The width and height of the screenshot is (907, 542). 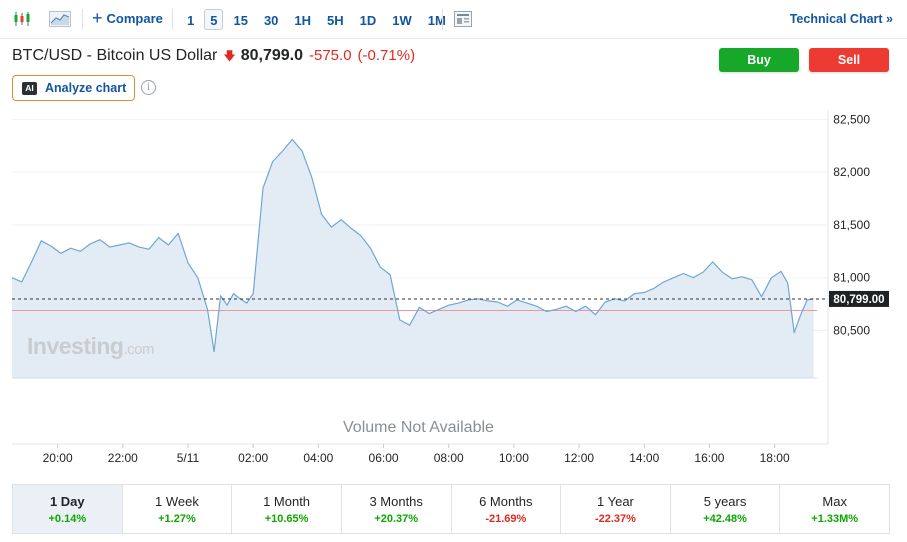 What do you see at coordinates (506, 501) in the screenshot?
I see `period-label: 6 Months` at bounding box center [506, 501].